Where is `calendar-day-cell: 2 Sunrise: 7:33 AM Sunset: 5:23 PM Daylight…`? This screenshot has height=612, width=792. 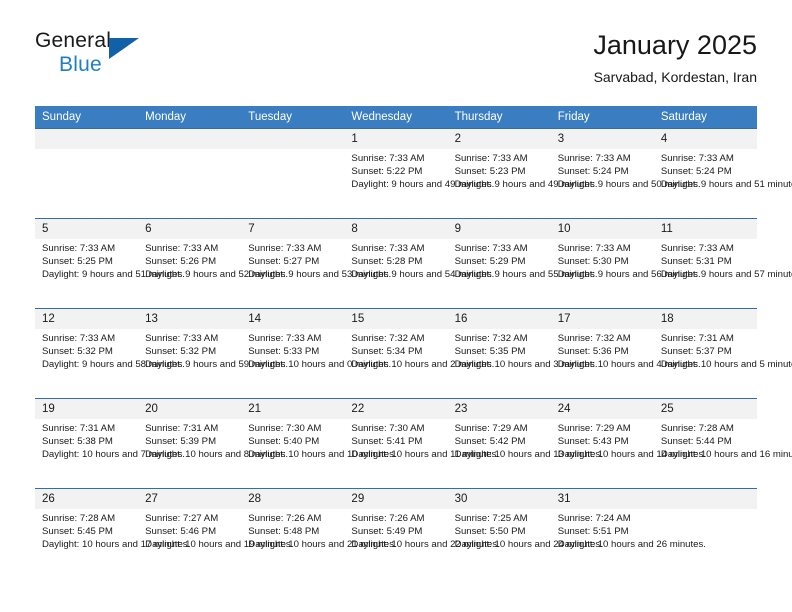 calendar-day-cell: 2 Sunrise: 7:33 AM Sunset: 5:23 PM Daylight… is located at coordinates (522, 173).